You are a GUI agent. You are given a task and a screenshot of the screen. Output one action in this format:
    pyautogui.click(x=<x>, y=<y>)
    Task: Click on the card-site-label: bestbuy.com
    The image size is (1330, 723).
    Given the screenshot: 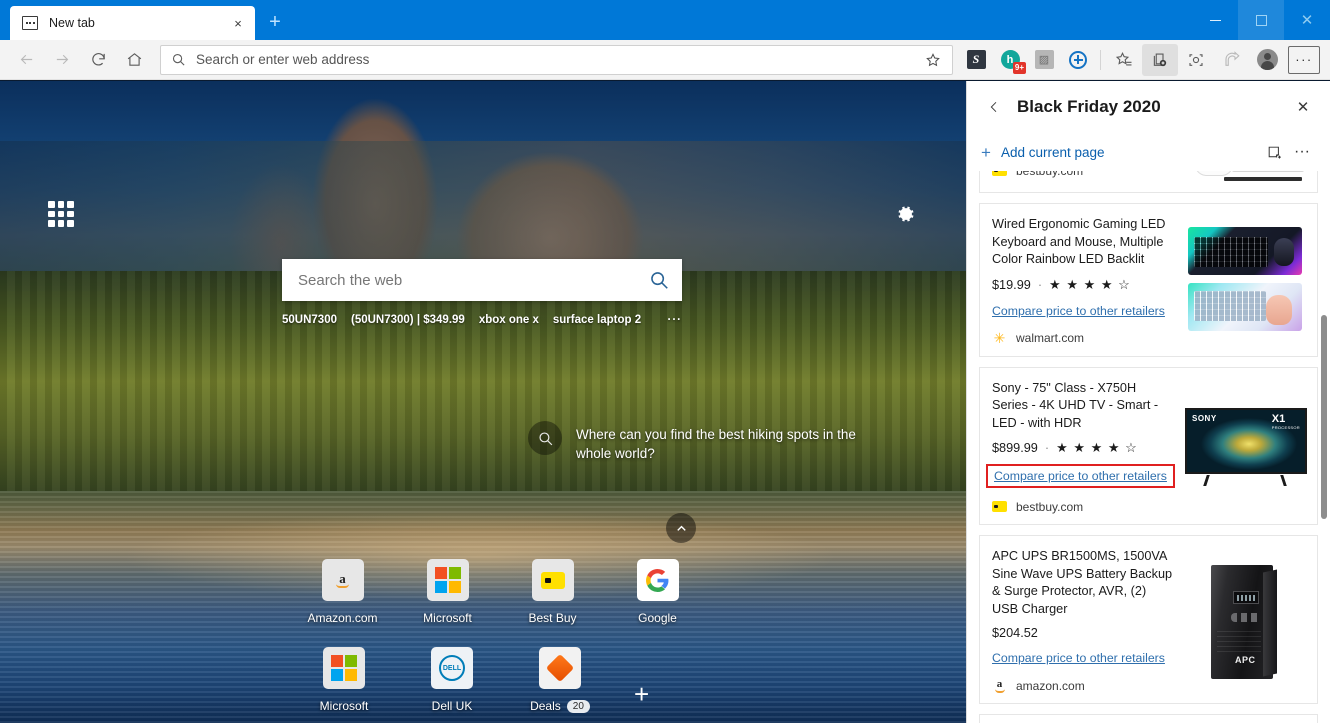 What is the action you would take?
    pyautogui.click(x=1049, y=174)
    